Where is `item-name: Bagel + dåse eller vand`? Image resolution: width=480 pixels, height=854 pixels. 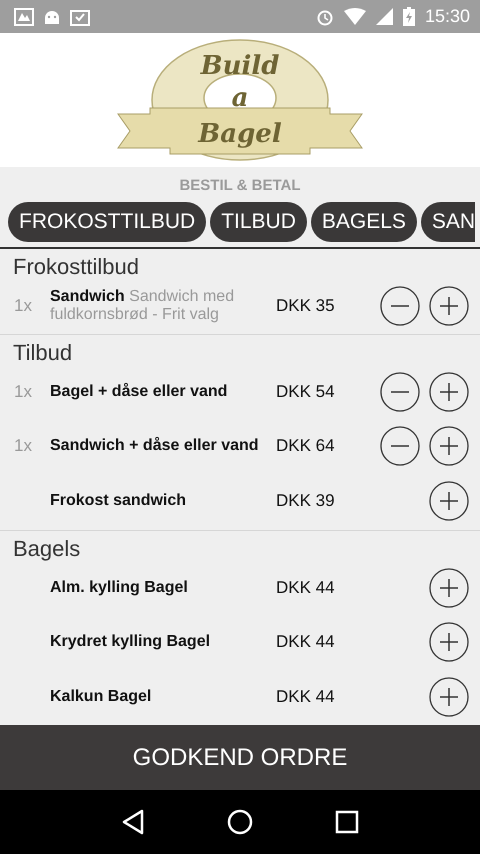
item-name: Bagel + dåse eller vand is located at coordinates (139, 392).